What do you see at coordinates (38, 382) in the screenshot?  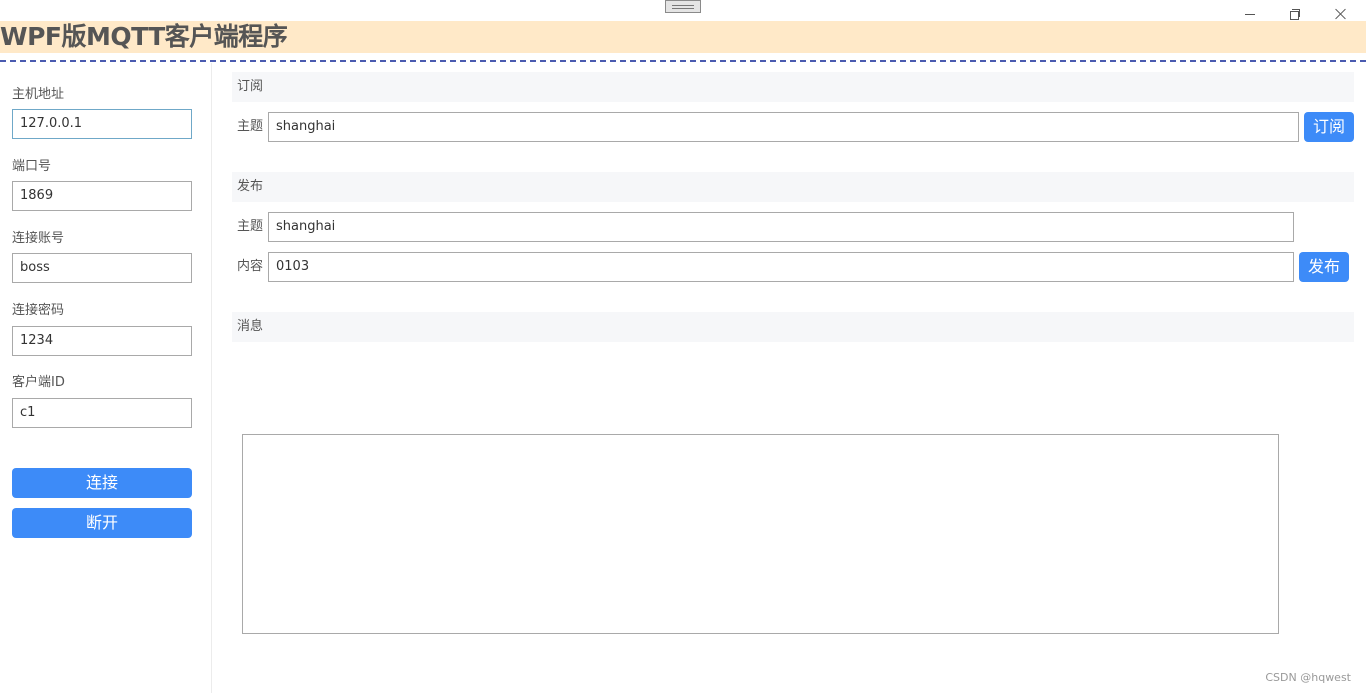 I see `client-id-label: 客户端ID` at bounding box center [38, 382].